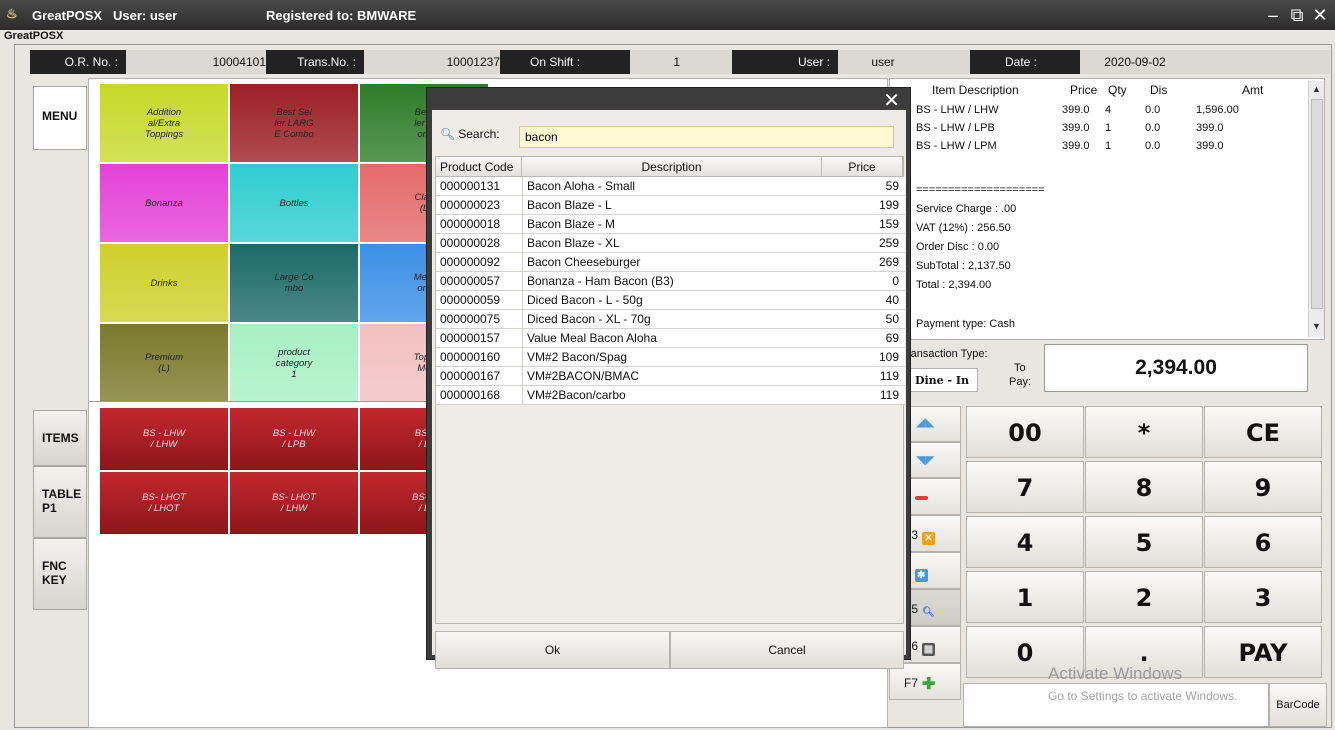 The width and height of the screenshot is (1335, 730). Describe the element at coordinates (294, 503) in the screenshot. I see `item-tile: BS- LHOT / LHW` at that location.